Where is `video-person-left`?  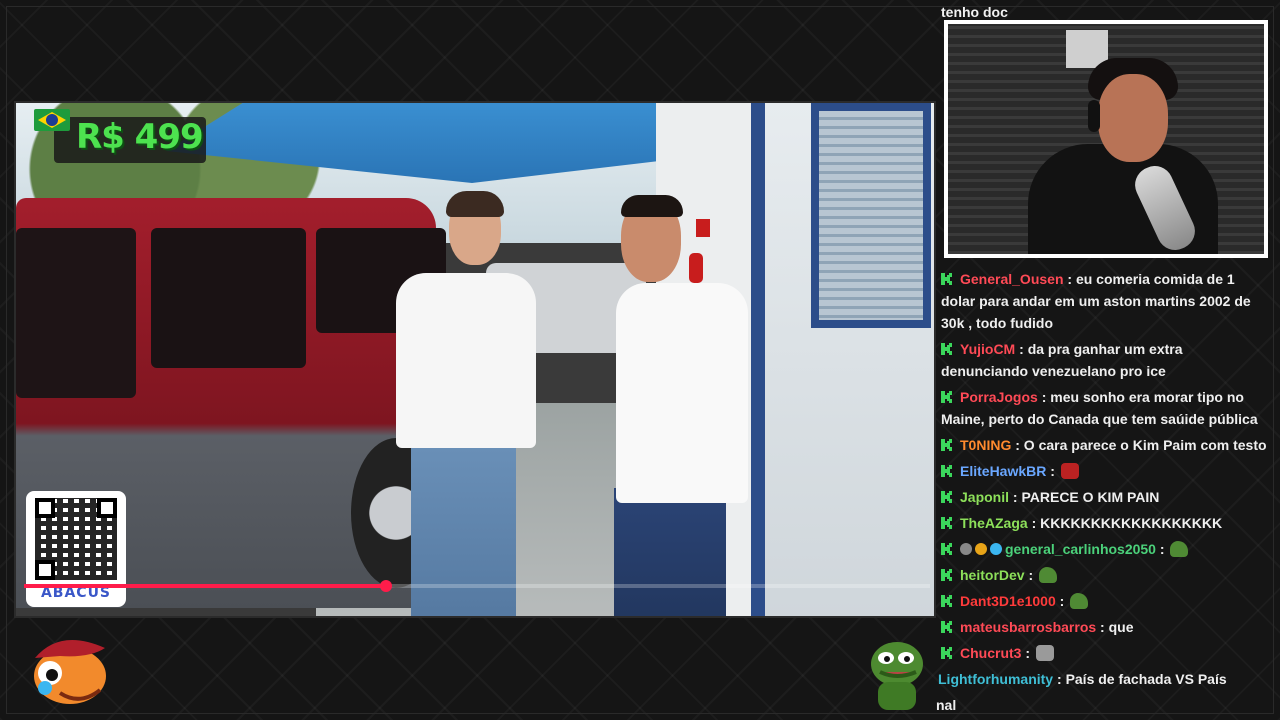 video-person-left is located at coordinates (463, 528).